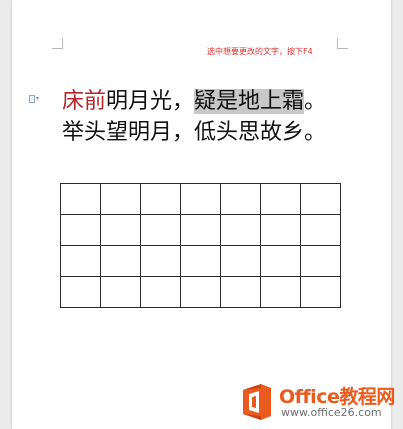 This screenshot has height=429, width=403. What do you see at coordinates (35, 99) in the screenshot?
I see `document-arrow-icon: ▾` at bounding box center [35, 99].